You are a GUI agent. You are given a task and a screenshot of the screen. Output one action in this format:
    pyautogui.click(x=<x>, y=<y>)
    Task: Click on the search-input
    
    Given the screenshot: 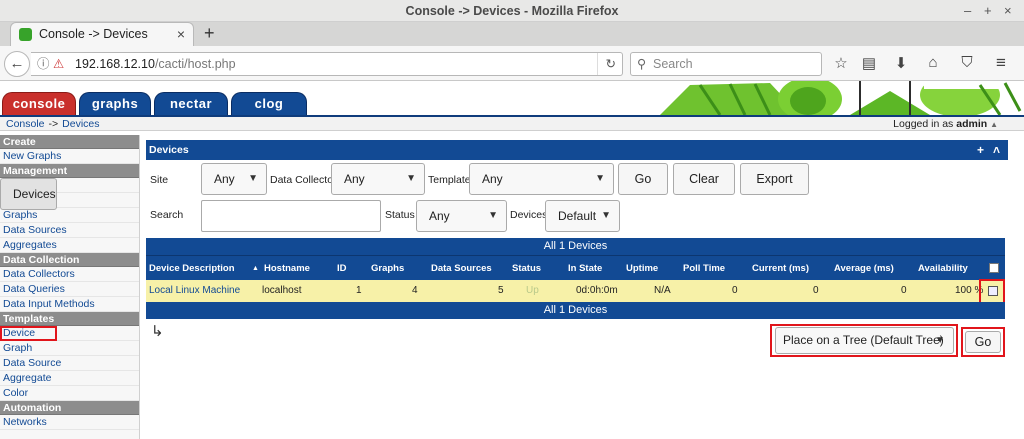 What is the action you would take?
    pyautogui.click(x=291, y=216)
    